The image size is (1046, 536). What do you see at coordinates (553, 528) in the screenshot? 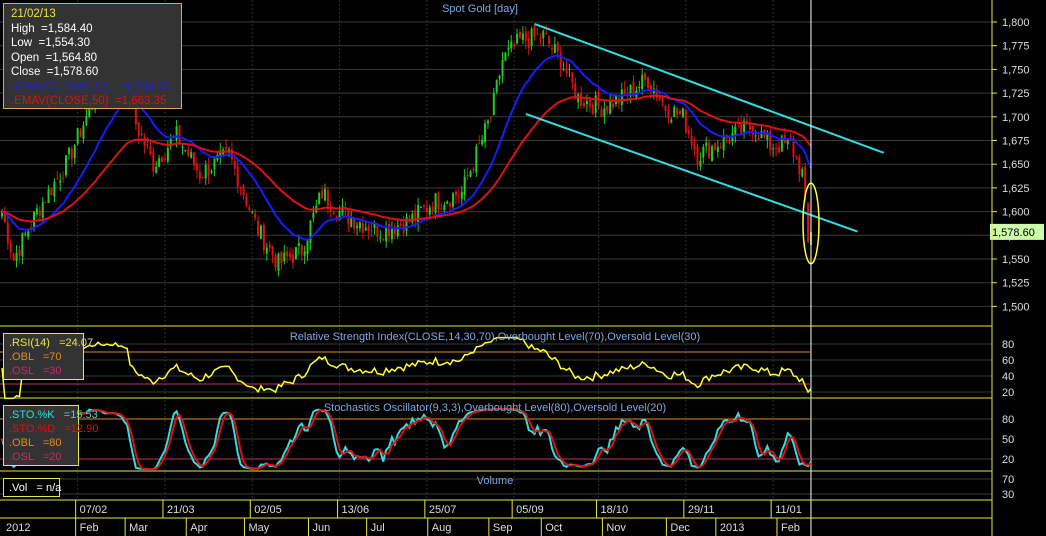
I see `month-label: Oct` at bounding box center [553, 528].